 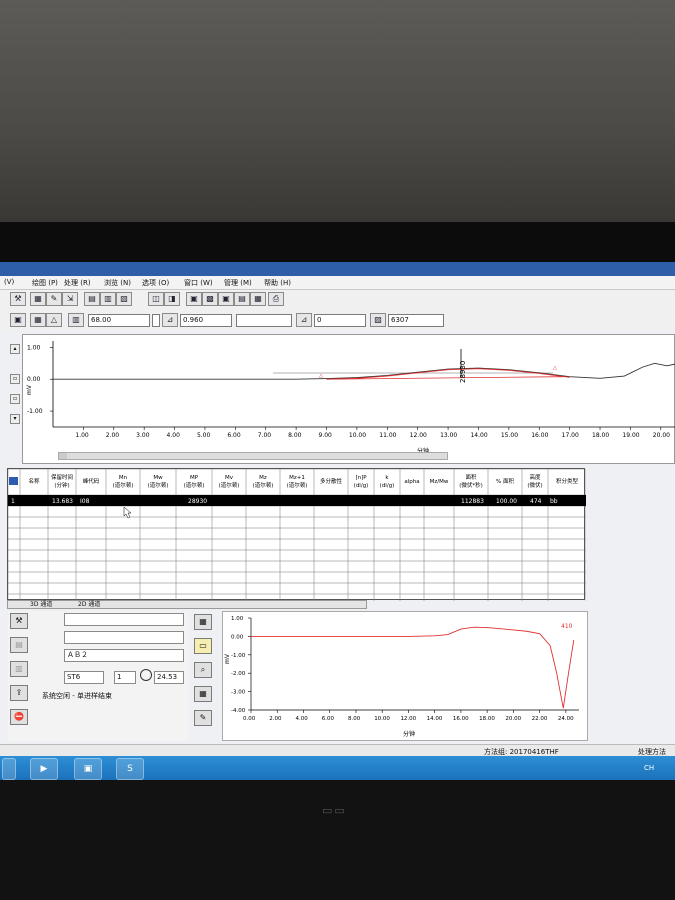 I want to click on column-header: (微伏*秒), so click(x=471, y=485).